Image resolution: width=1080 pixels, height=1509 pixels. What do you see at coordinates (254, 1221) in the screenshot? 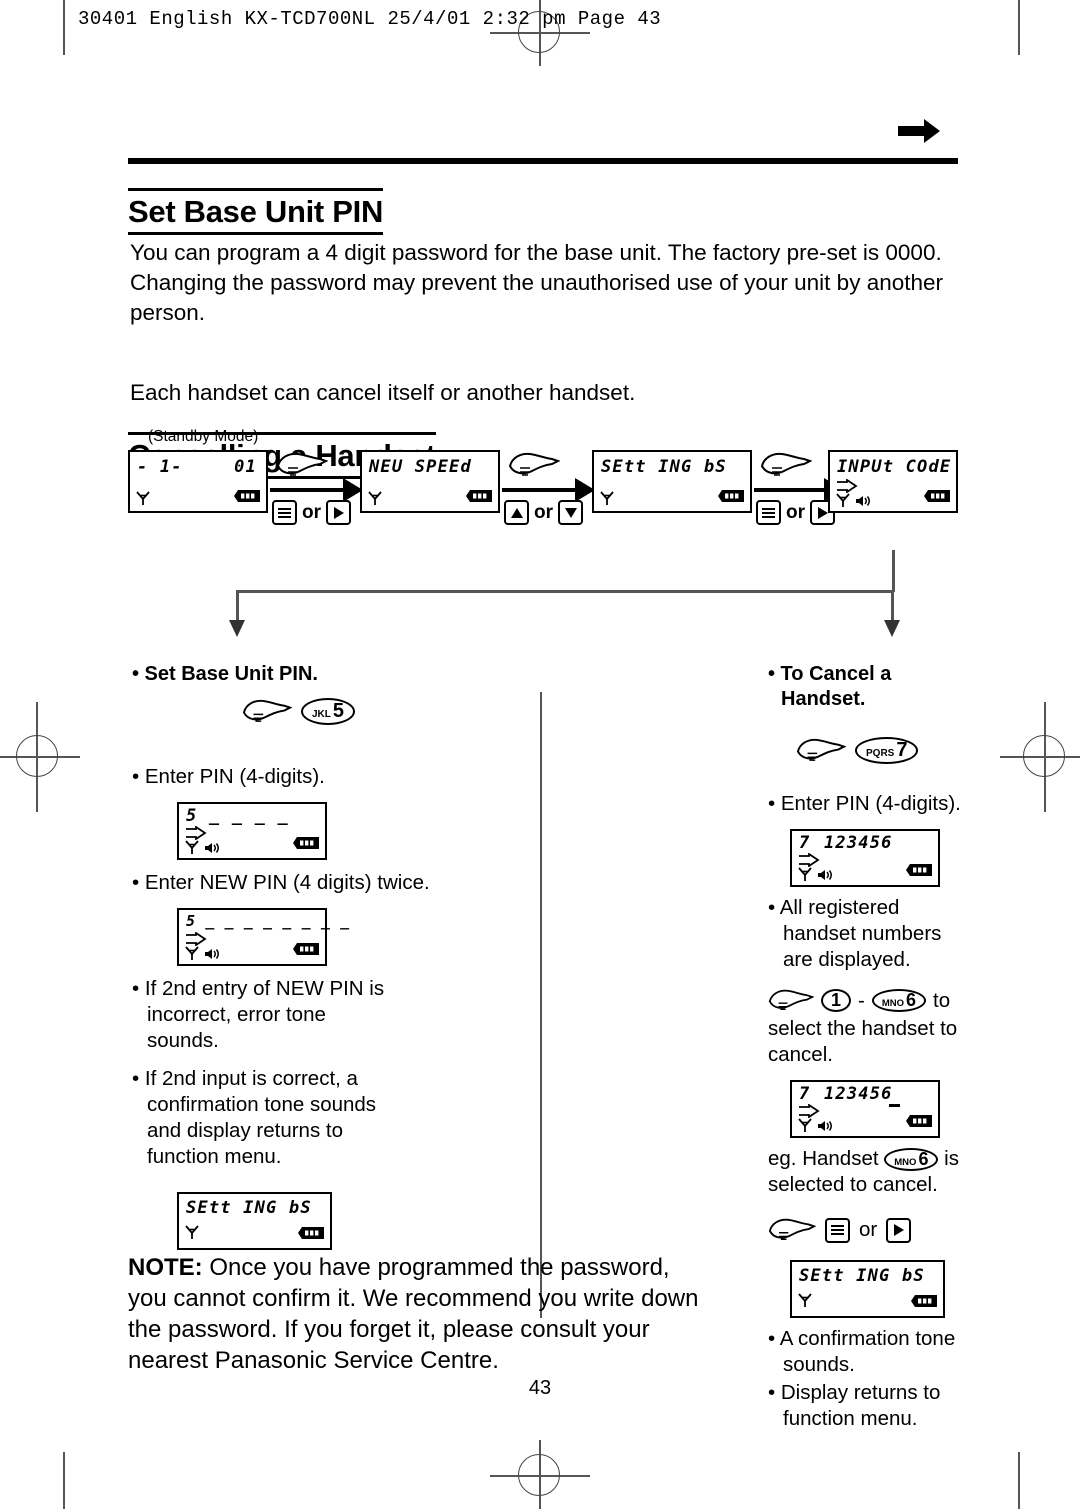
I see `lcd-display-setting-bs-left: SEtt ING bS` at bounding box center [254, 1221].